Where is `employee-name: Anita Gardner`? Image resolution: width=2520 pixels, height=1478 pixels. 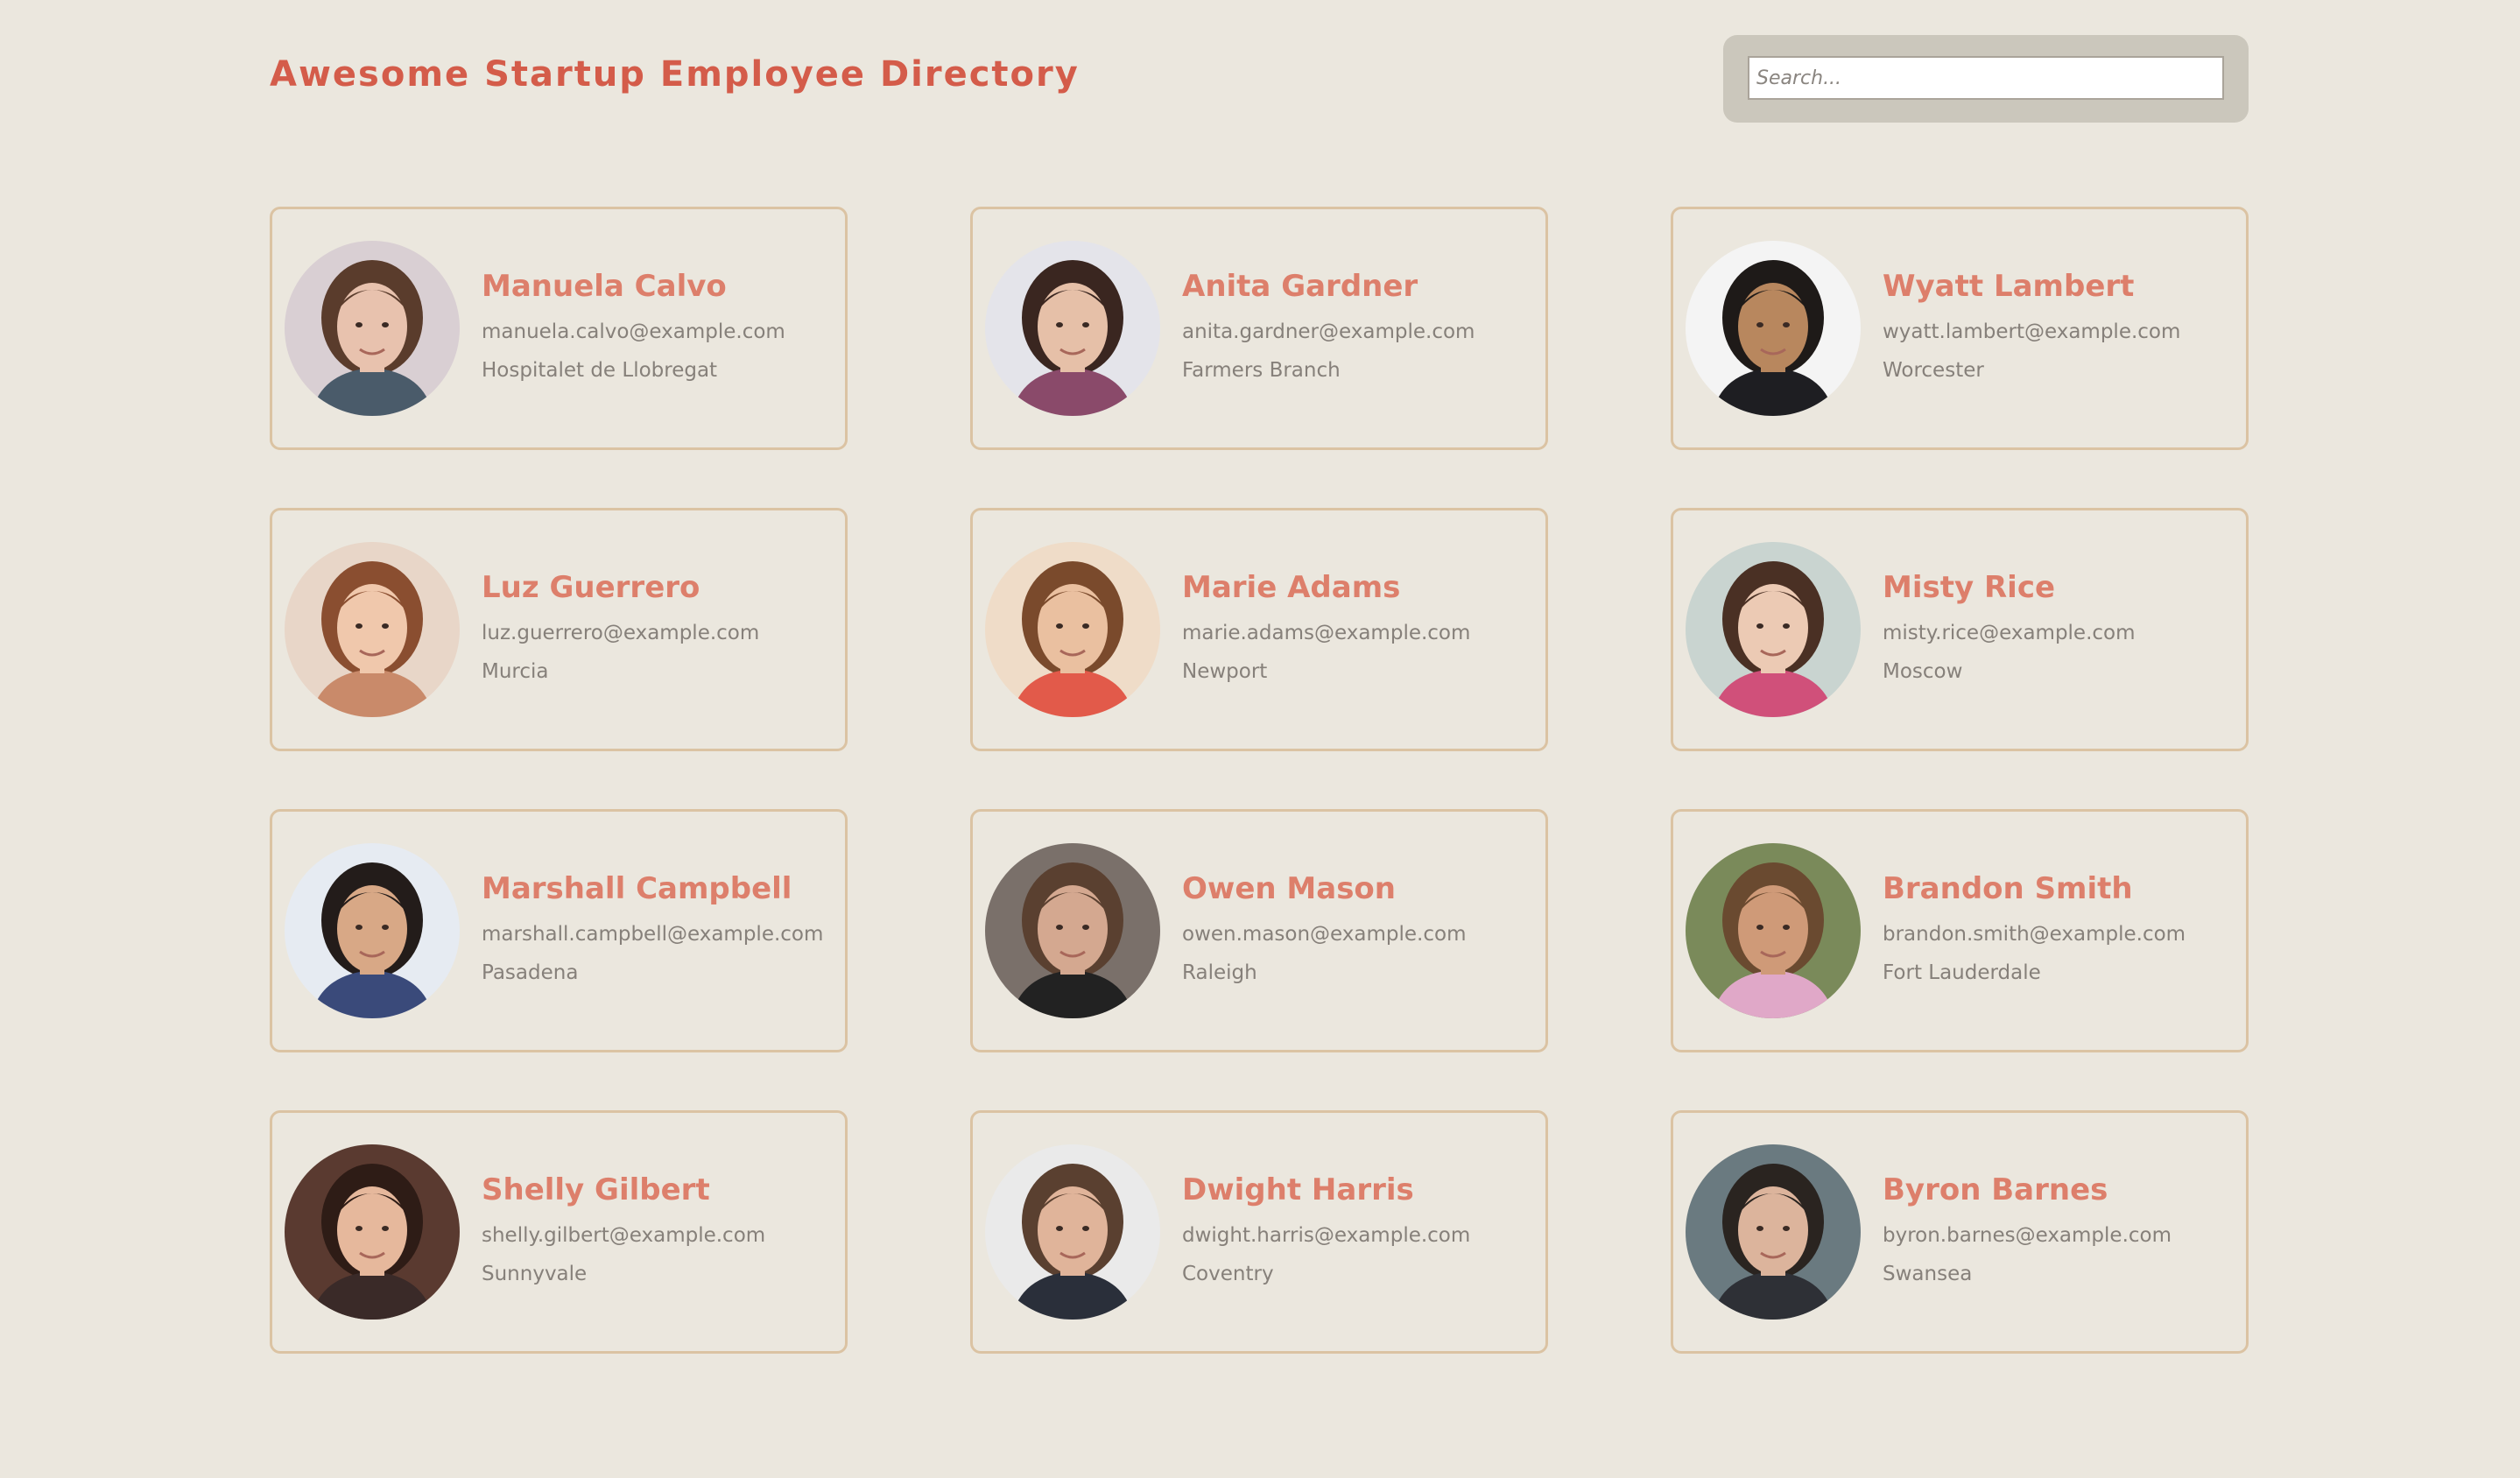 employee-name: Anita Gardner is located at coordinates (1300, 286).